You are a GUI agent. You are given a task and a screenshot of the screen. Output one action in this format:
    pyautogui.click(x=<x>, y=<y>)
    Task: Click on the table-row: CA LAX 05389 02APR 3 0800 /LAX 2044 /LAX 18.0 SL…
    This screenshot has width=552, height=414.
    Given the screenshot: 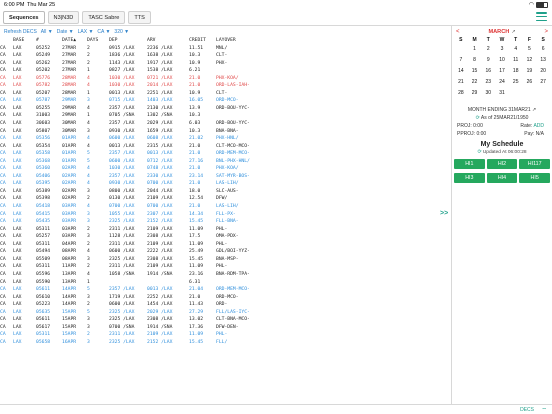 What is the action you would take?
    pyautogui.click(x=226, y=192)
    